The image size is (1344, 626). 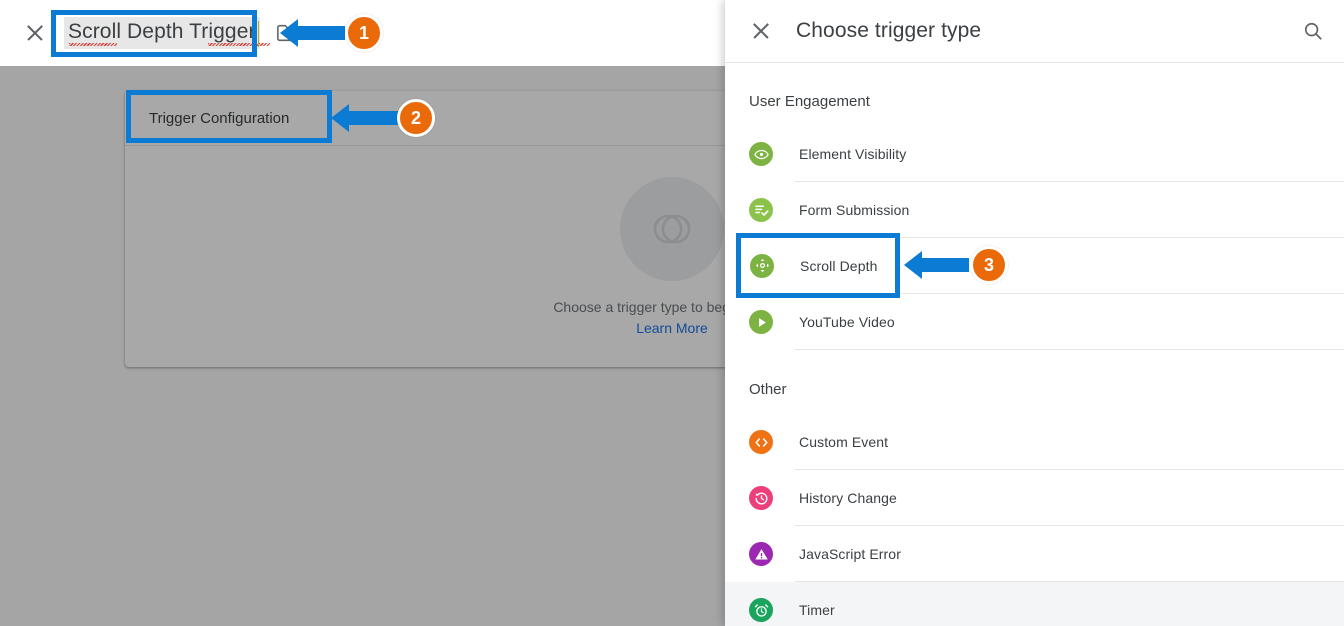 What do you see at coordinates (1034, 498) in the screenshot?
I see `history-change-option: History Change` at bounding box center [1034, 498].